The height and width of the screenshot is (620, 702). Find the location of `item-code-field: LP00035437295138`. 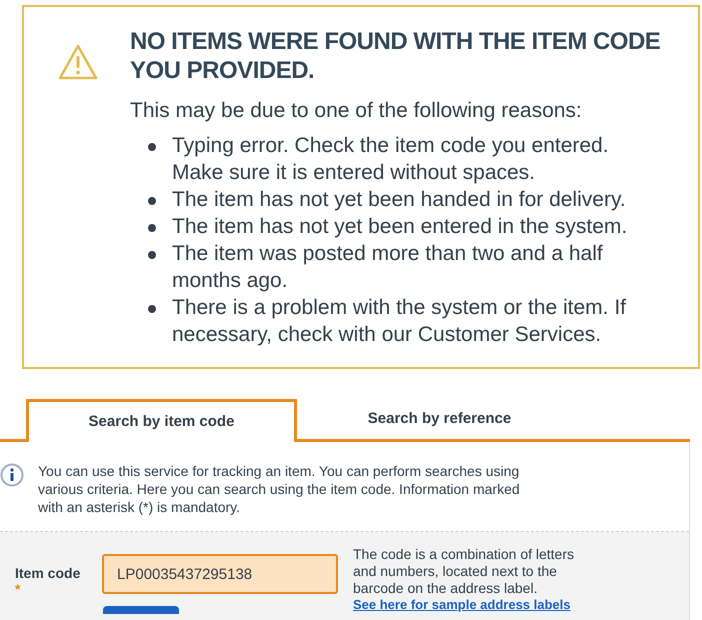

item-code-field: LP00035437295138 is located at coordinates (220, 574).